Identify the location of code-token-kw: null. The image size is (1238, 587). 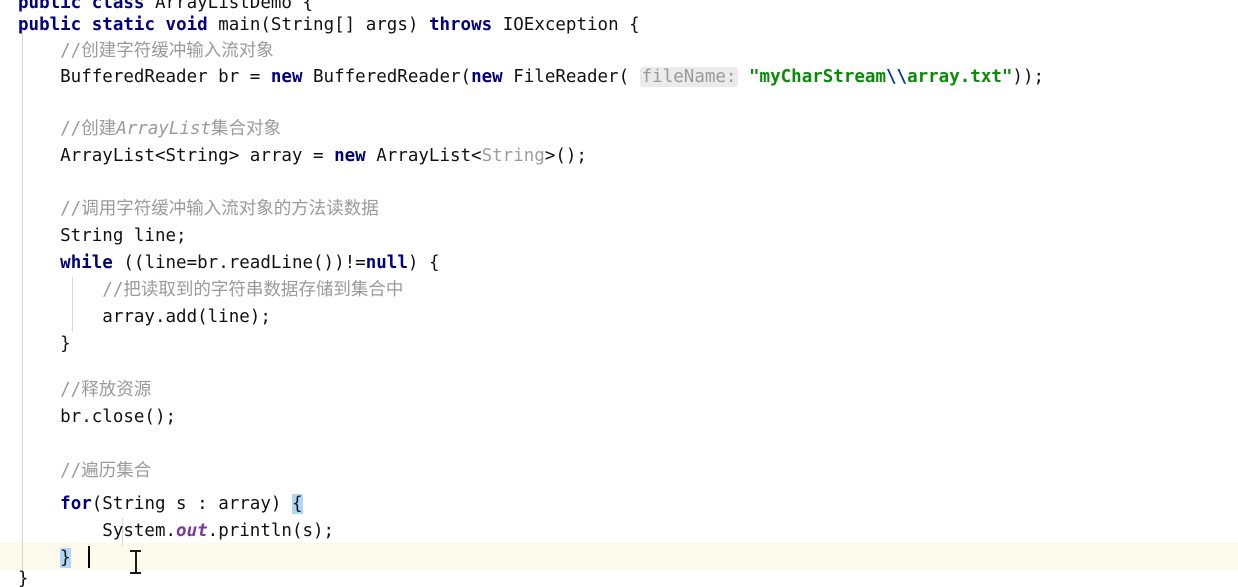
(386, 263).